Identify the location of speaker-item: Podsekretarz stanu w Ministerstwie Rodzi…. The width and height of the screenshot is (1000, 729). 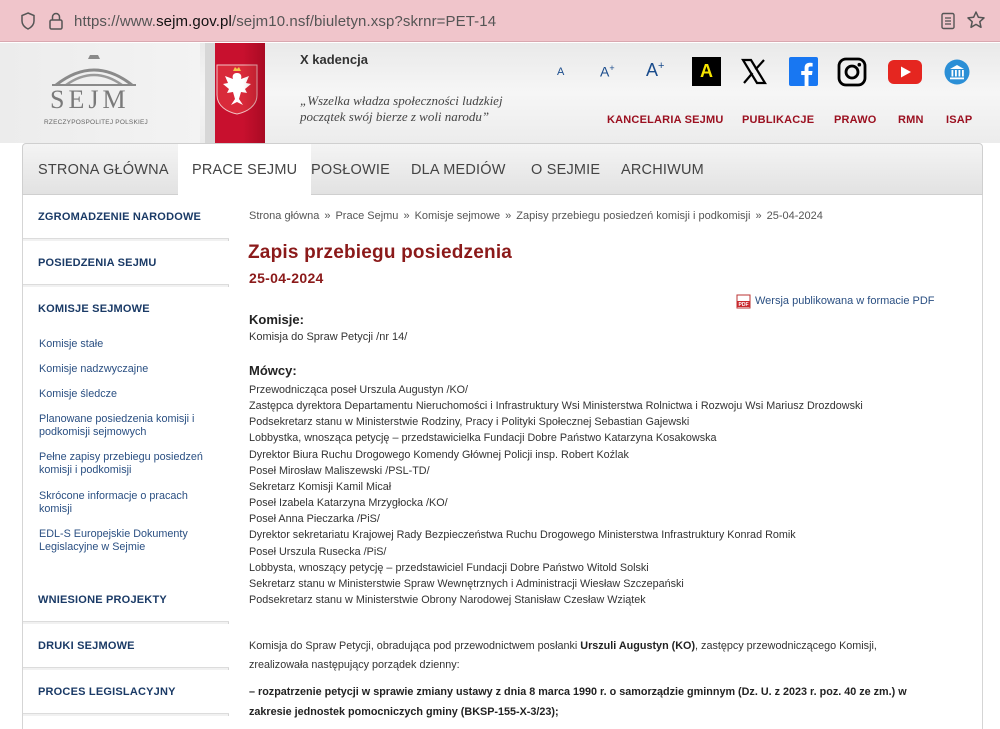
(469, 422).